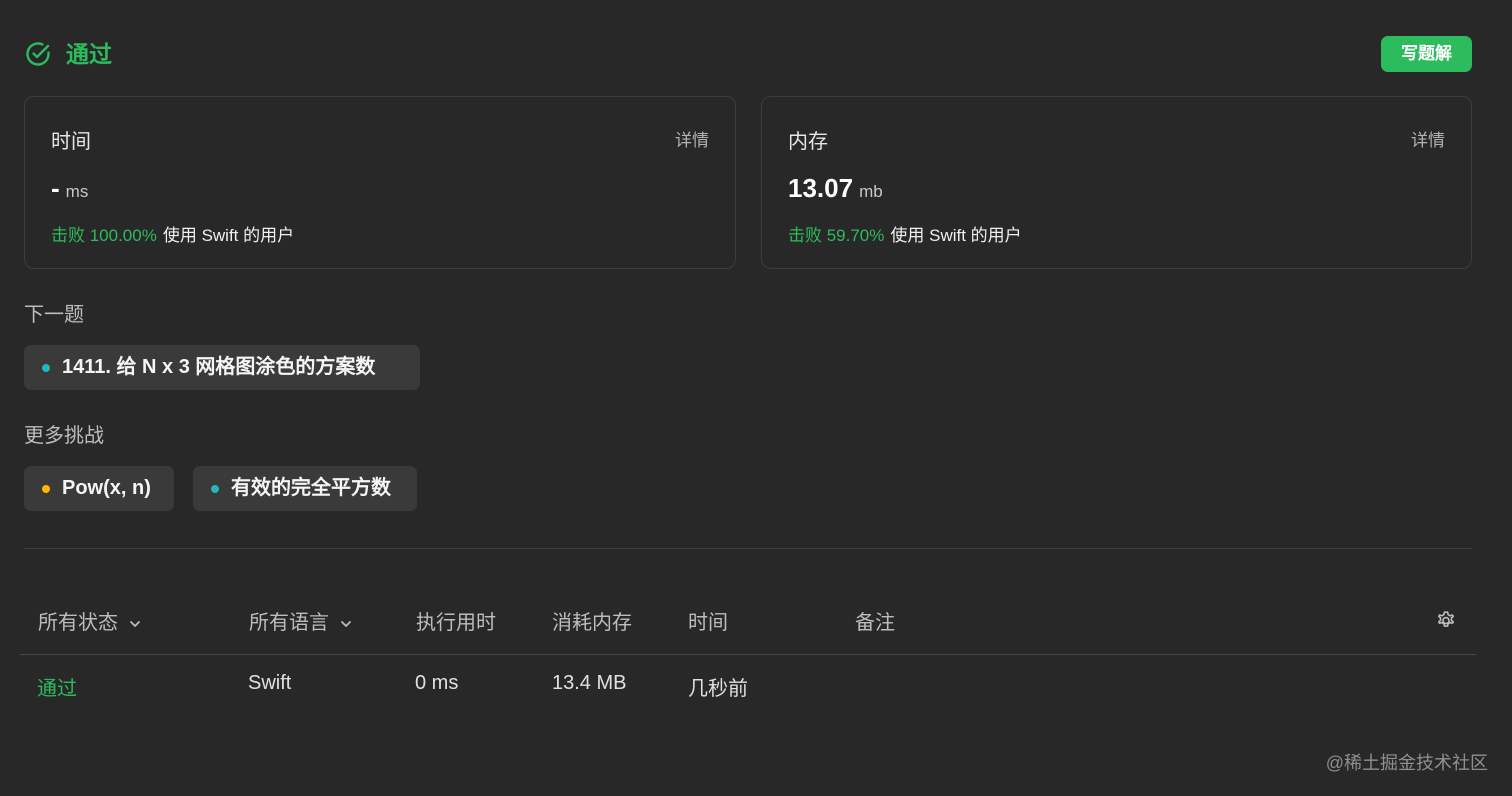 This screenshot has height=796, width=1512. What do you see at coordinates (289, 623) in the screenshot?
I see `language-filter-label: 所有语言` at bounding box center [289, 623].